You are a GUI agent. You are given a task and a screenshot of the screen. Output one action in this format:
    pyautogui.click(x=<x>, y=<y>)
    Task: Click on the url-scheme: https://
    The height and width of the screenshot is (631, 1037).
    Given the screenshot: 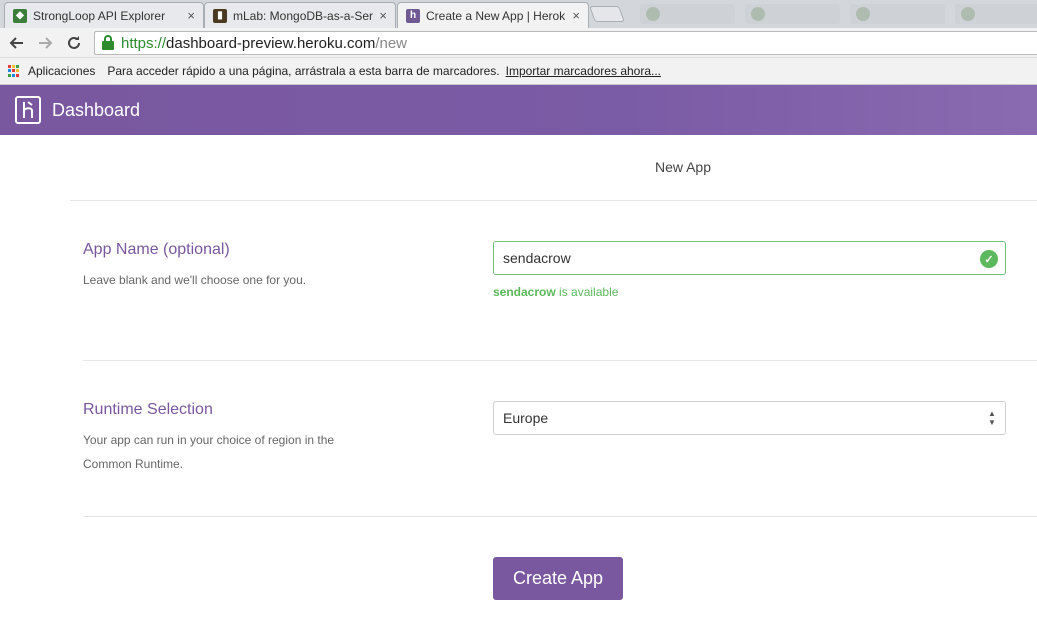 What is the action you would take?
    pyautogui.click(x=144, y=43)
    